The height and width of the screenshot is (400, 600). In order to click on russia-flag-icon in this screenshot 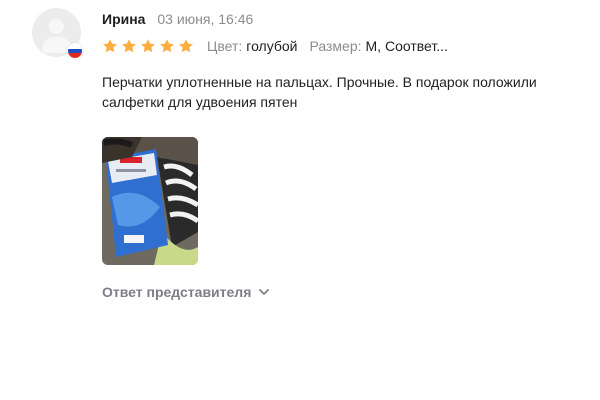, I will do `click(75, 51)`.